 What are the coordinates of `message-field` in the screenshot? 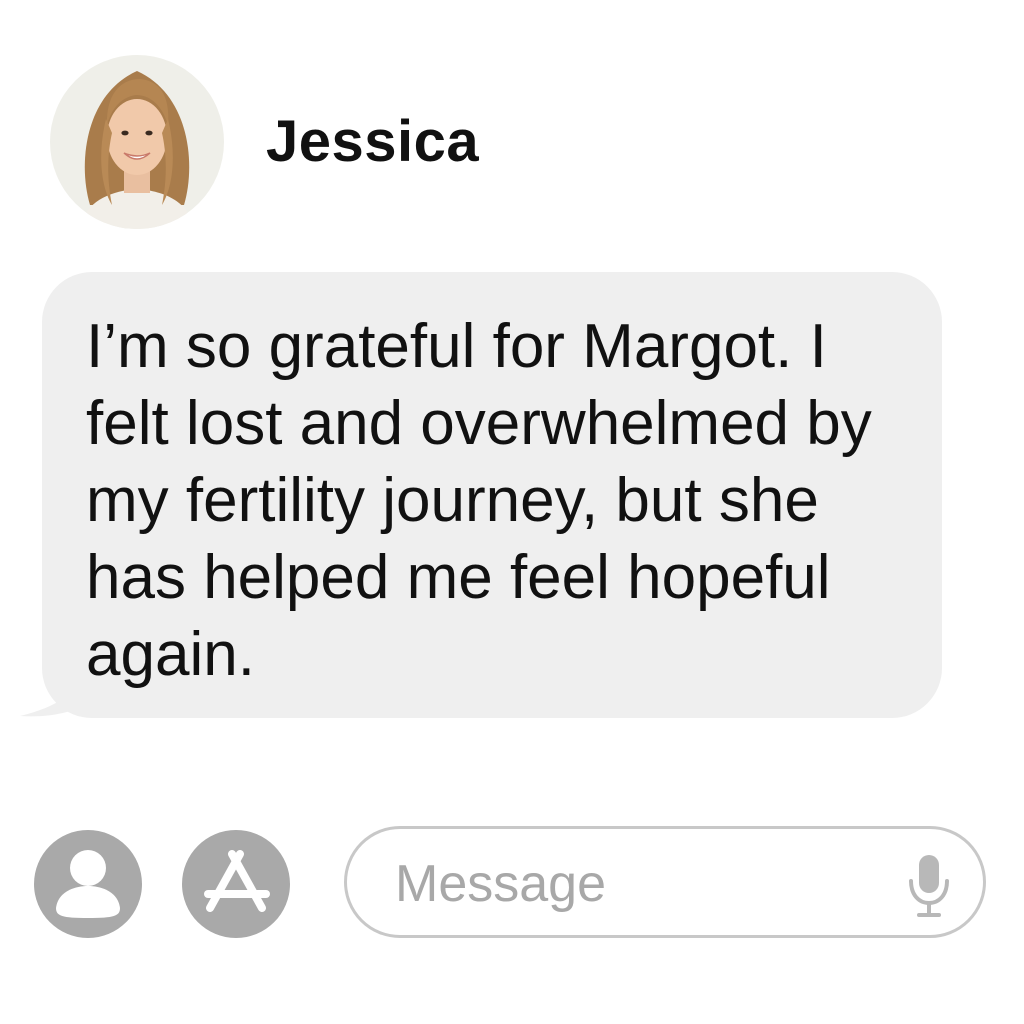 It's located at (665, 882).